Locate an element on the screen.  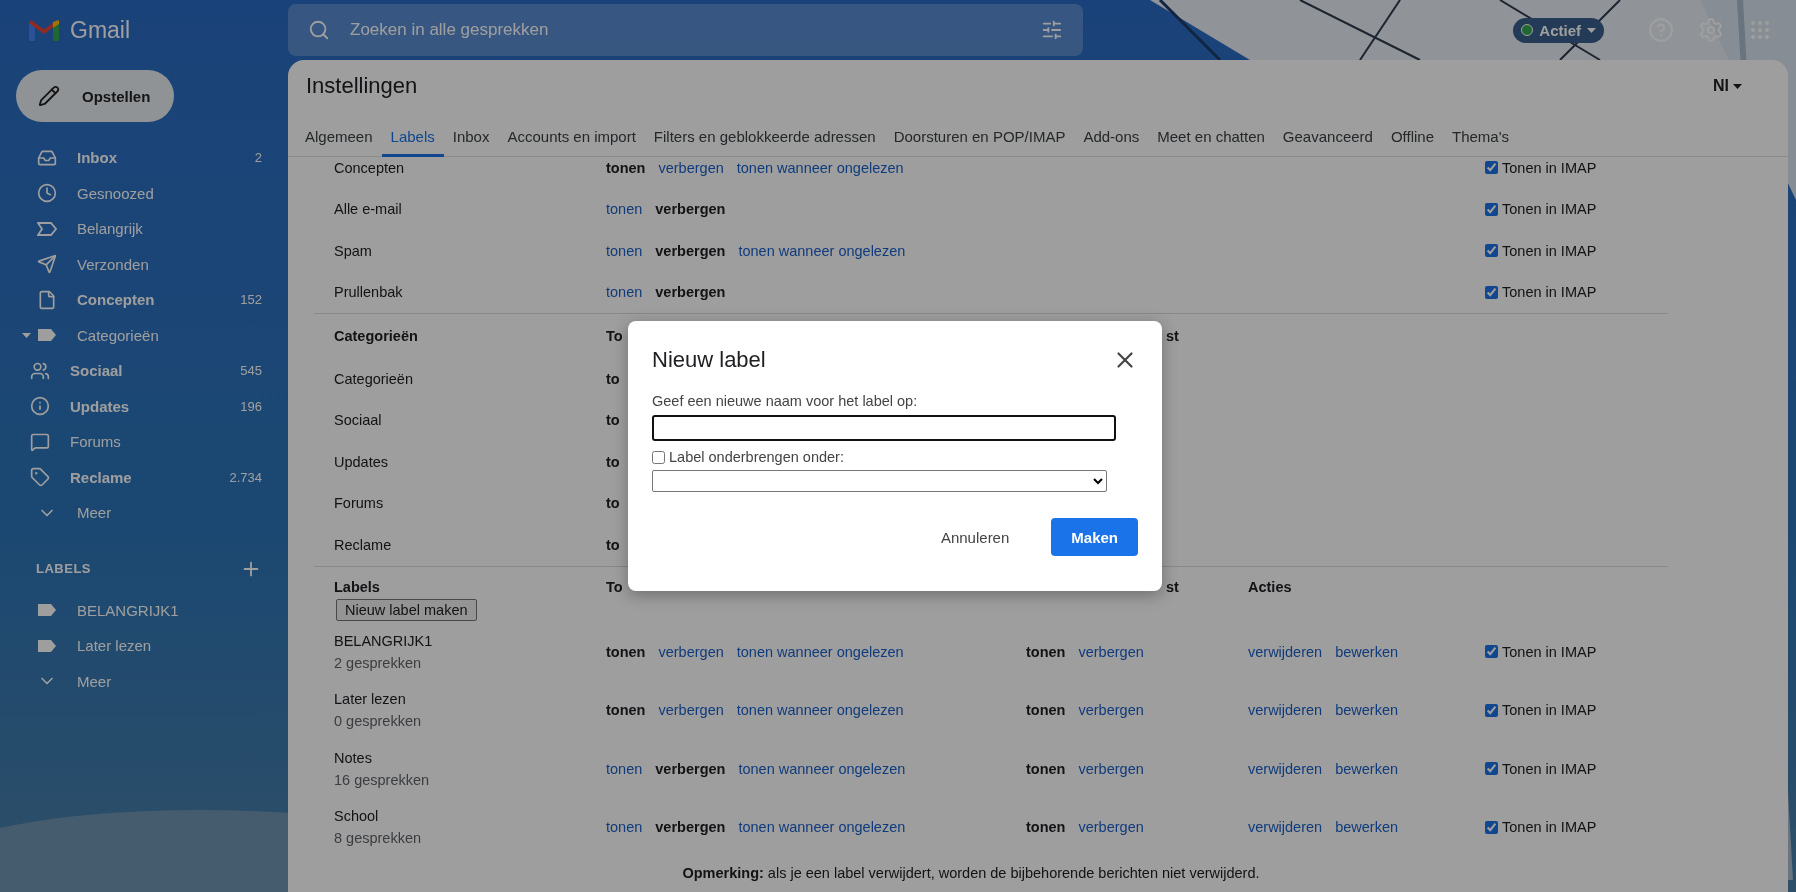
section-heading: Labels is located at coordinates (357, 586).